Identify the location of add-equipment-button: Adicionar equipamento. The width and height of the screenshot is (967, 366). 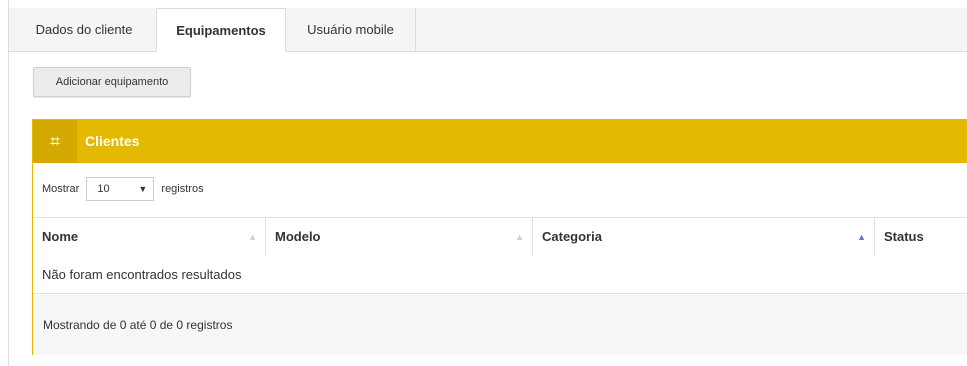
(112, 82).